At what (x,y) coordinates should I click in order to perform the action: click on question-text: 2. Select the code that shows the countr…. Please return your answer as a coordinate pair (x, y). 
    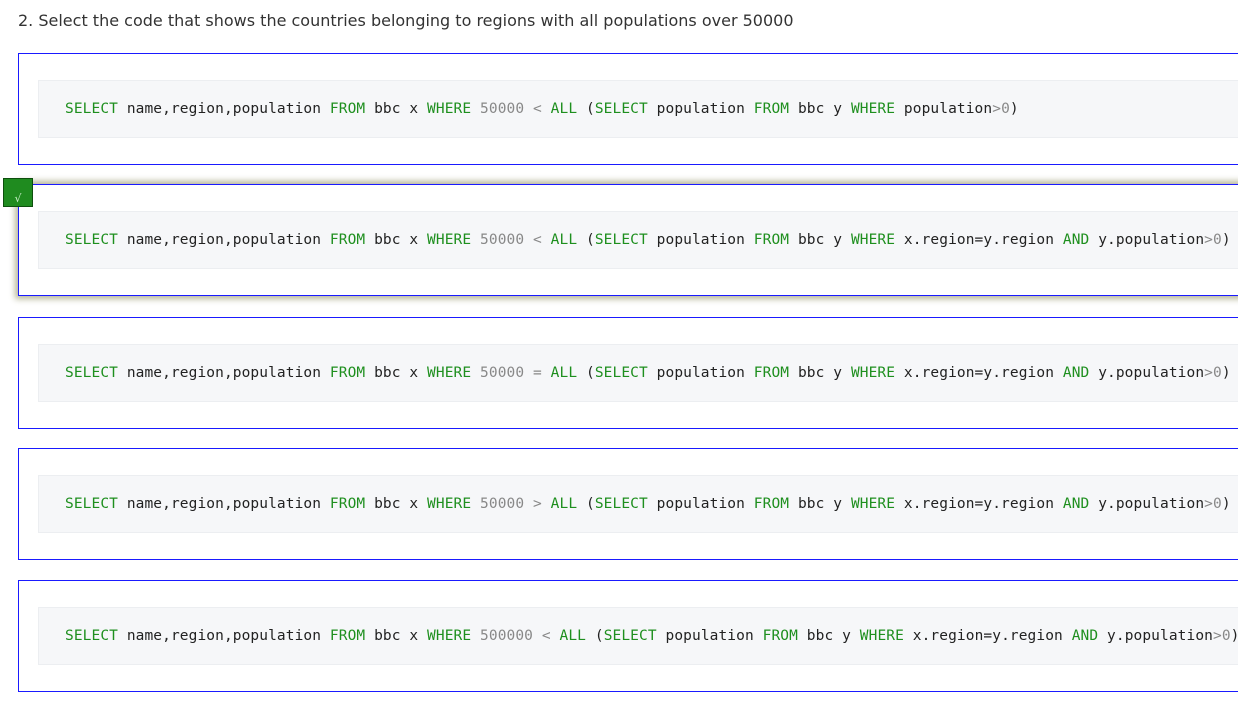
    Looking at the image, I should click on (406, 20).